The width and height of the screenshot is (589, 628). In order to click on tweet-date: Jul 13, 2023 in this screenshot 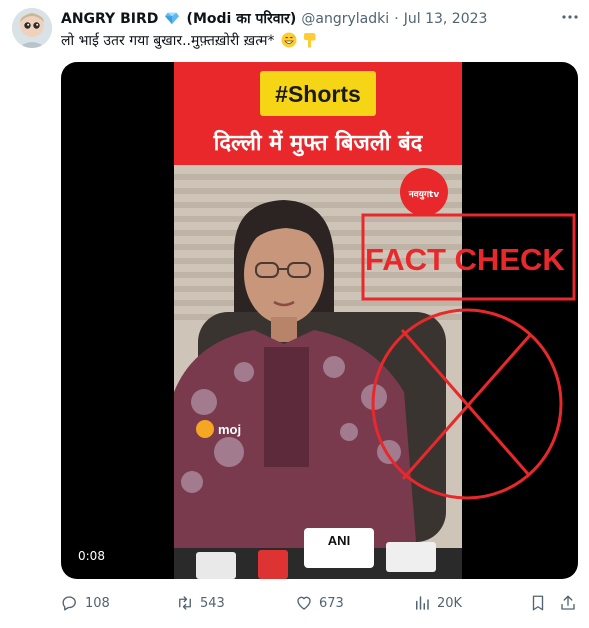, I will do `click(446, 19)`.